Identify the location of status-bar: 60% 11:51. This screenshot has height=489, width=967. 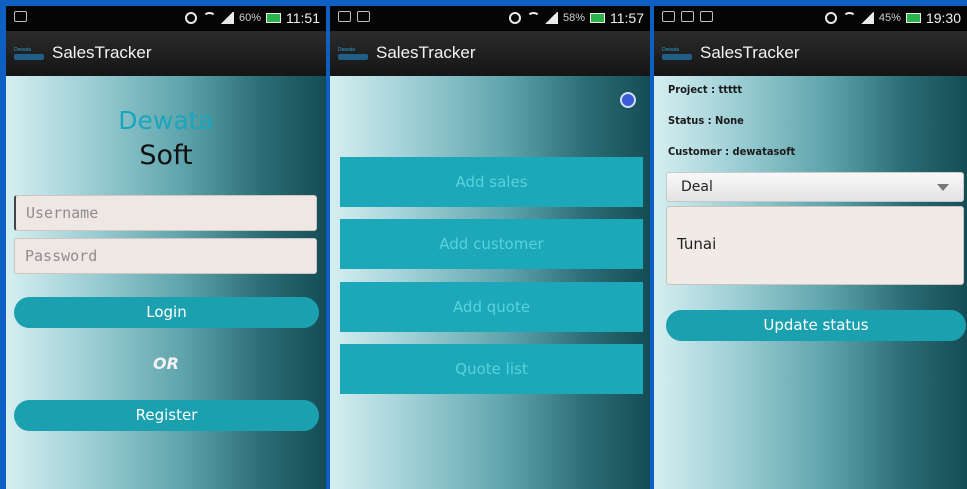
(166, 18).